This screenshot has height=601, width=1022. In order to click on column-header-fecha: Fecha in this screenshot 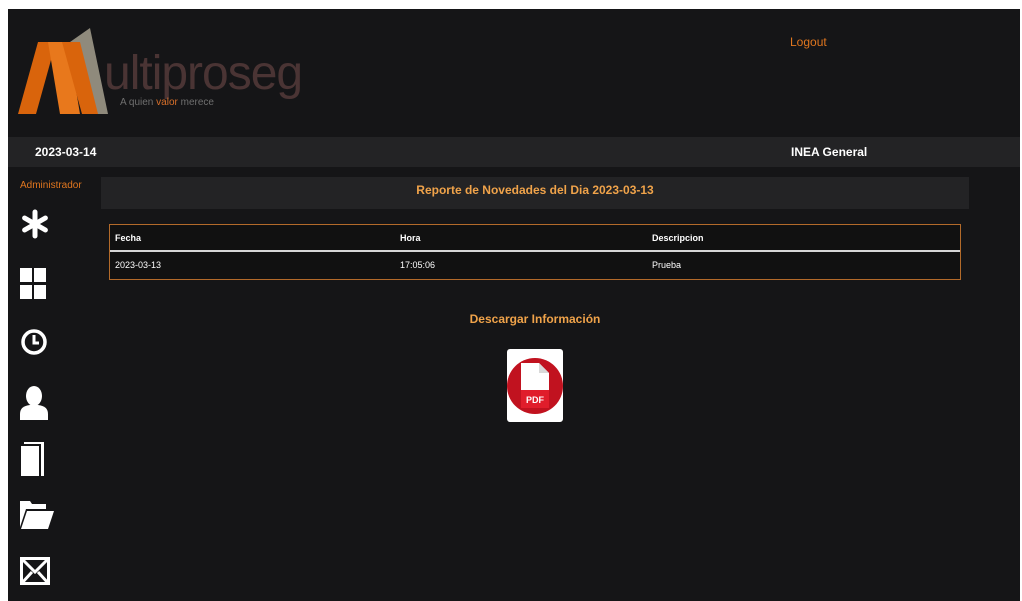, I will do `click(252, 238)`.